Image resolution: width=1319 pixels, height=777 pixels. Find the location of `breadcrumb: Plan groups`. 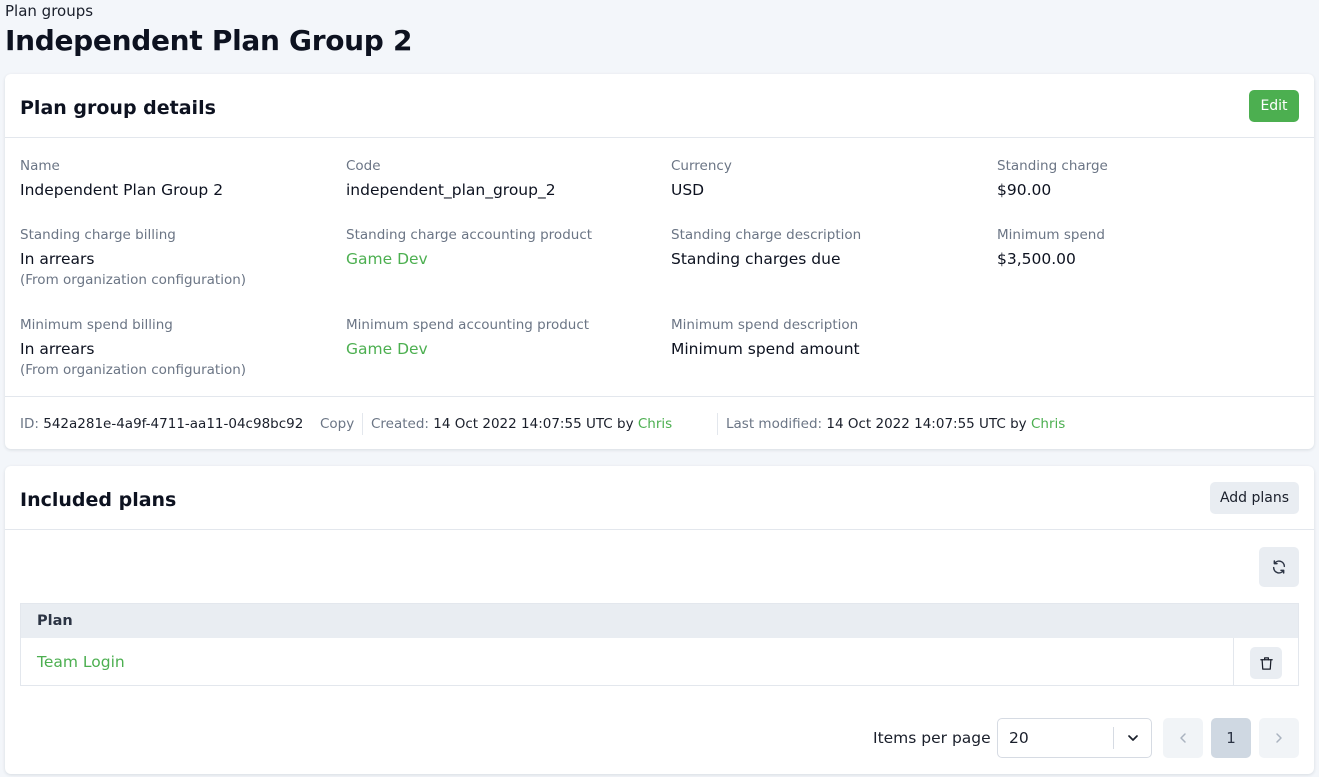

breadcrumb: Plan groups is located at coordinates (49, 11).